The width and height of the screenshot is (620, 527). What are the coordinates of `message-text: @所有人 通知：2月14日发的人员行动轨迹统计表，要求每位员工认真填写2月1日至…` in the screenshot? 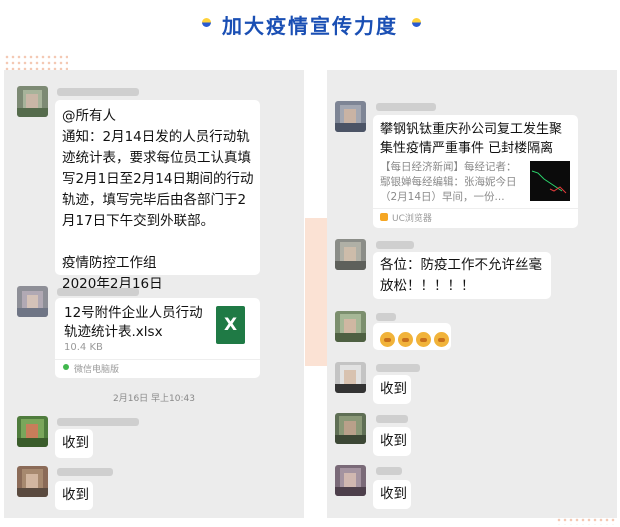 It's located at (158, 200).